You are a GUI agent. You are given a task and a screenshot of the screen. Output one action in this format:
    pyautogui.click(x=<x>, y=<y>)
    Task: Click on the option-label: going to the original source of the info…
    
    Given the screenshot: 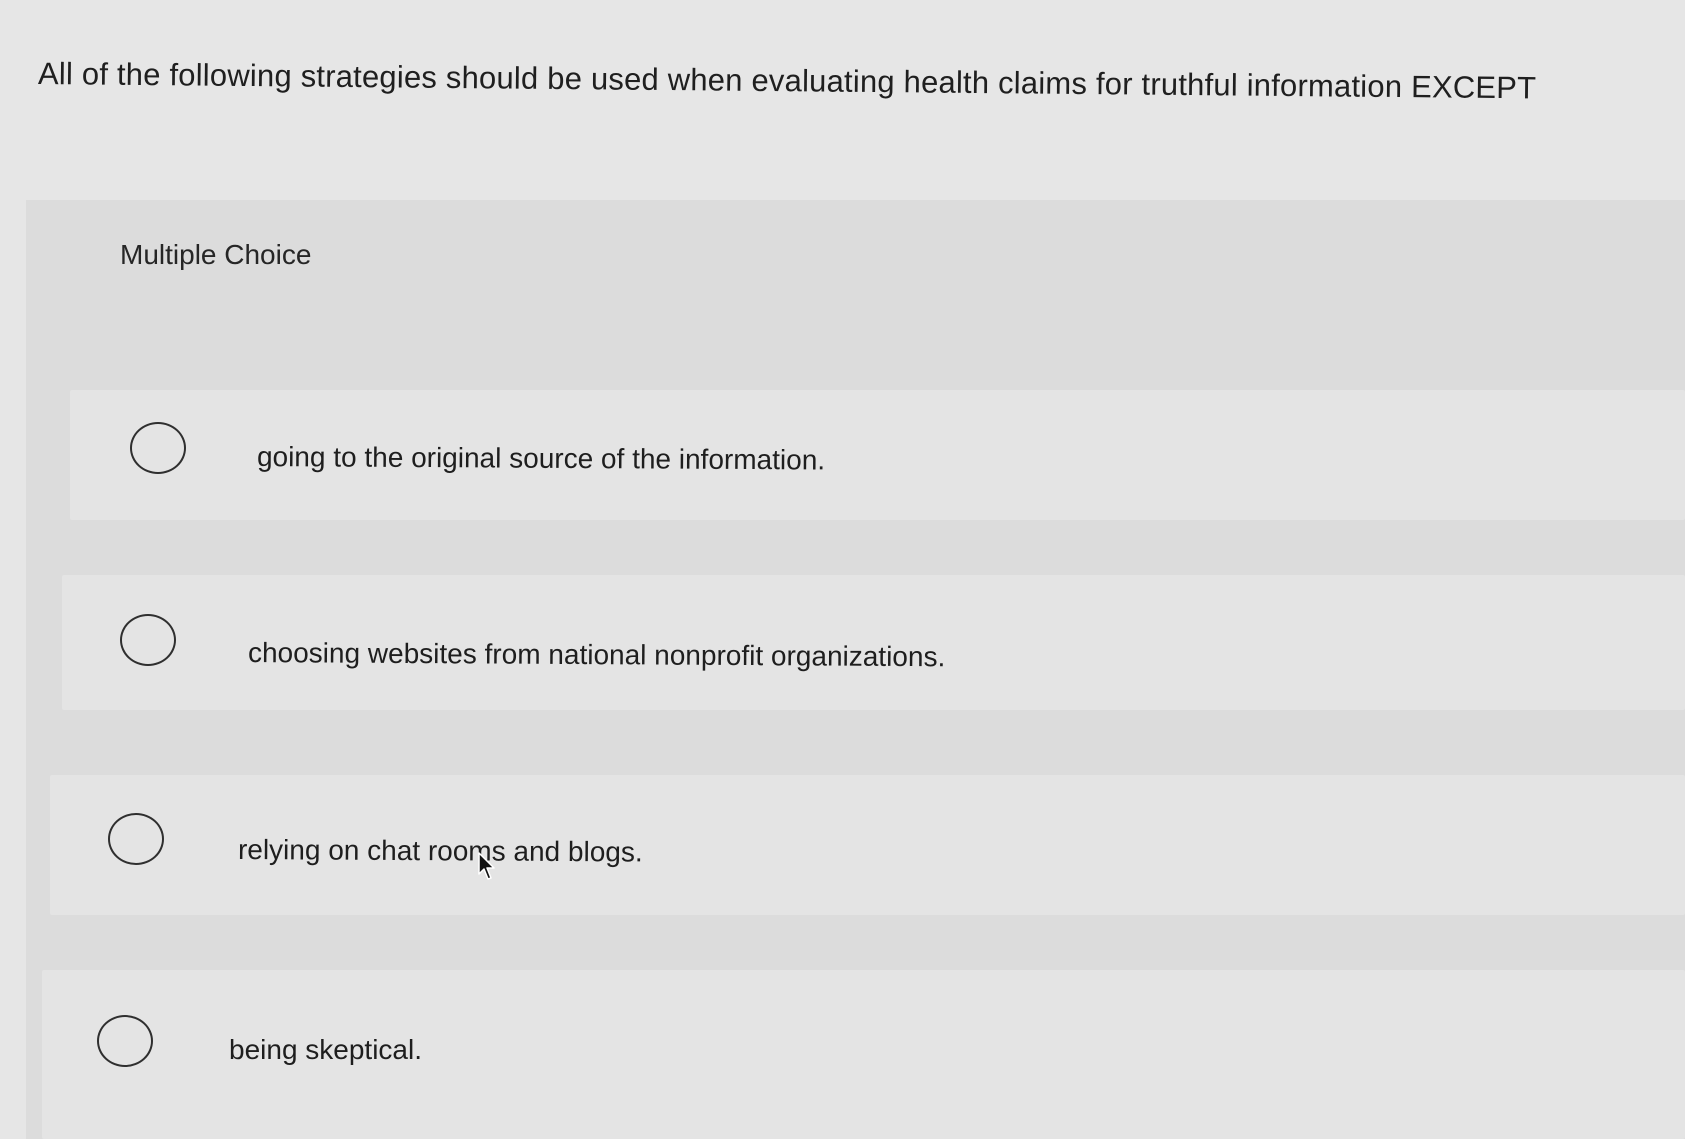 What is the action you would take?
    pyautogui.click(x=541, y=458)
    